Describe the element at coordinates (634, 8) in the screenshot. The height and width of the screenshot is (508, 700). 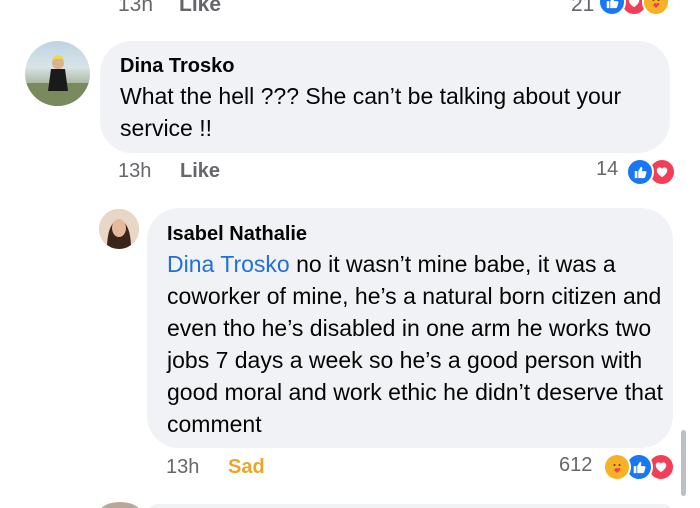
I see `previous-comment-reactions` at that location.